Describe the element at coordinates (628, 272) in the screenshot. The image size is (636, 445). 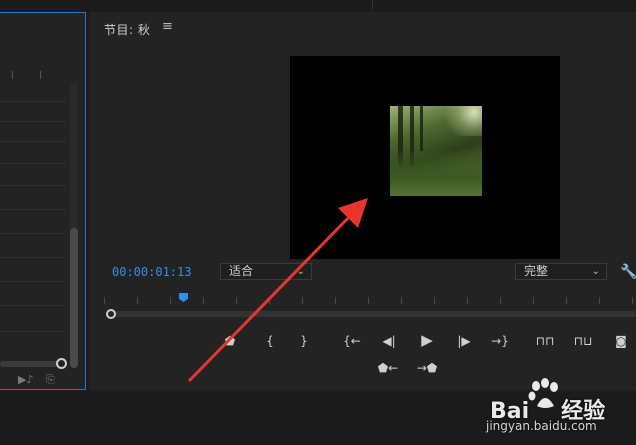
I see `wrench-icon: 🔧` at that location.